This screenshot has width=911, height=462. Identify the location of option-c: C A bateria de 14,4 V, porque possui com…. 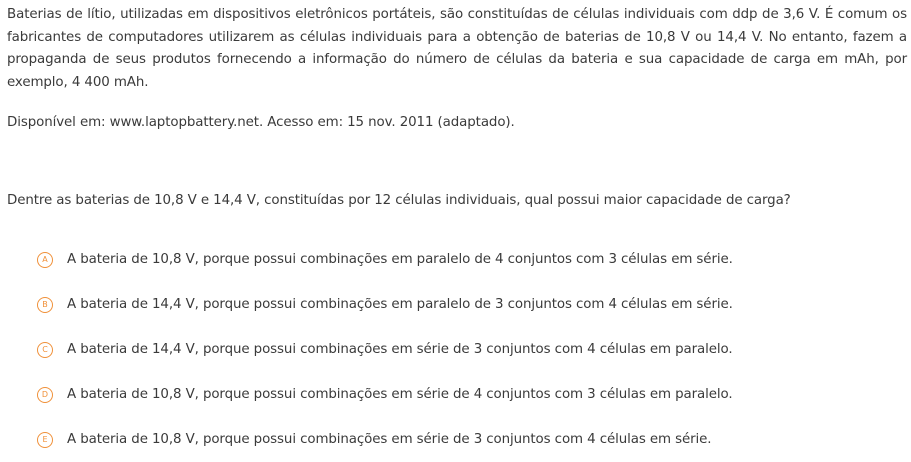
(457, 349).